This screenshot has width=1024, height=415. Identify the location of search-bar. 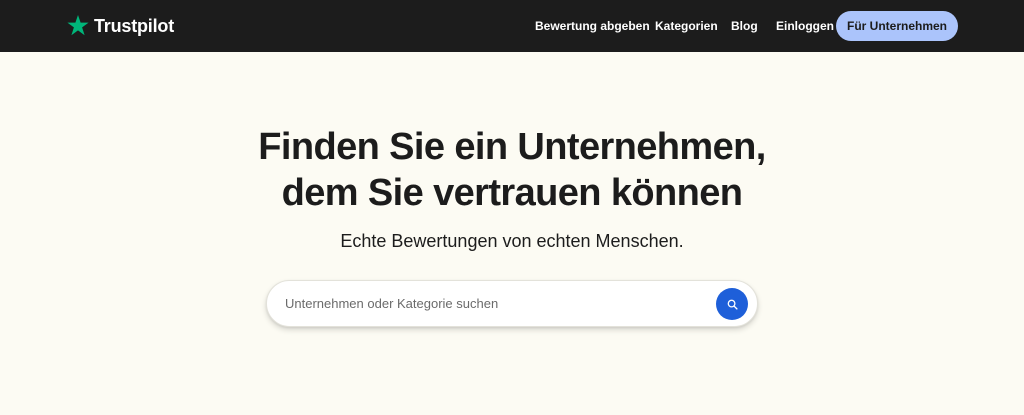
(512, 303).